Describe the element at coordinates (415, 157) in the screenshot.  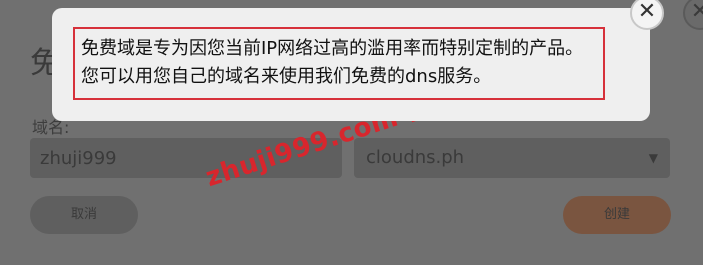
I see `domain-suffix-value: cloudns.ph` at that location.